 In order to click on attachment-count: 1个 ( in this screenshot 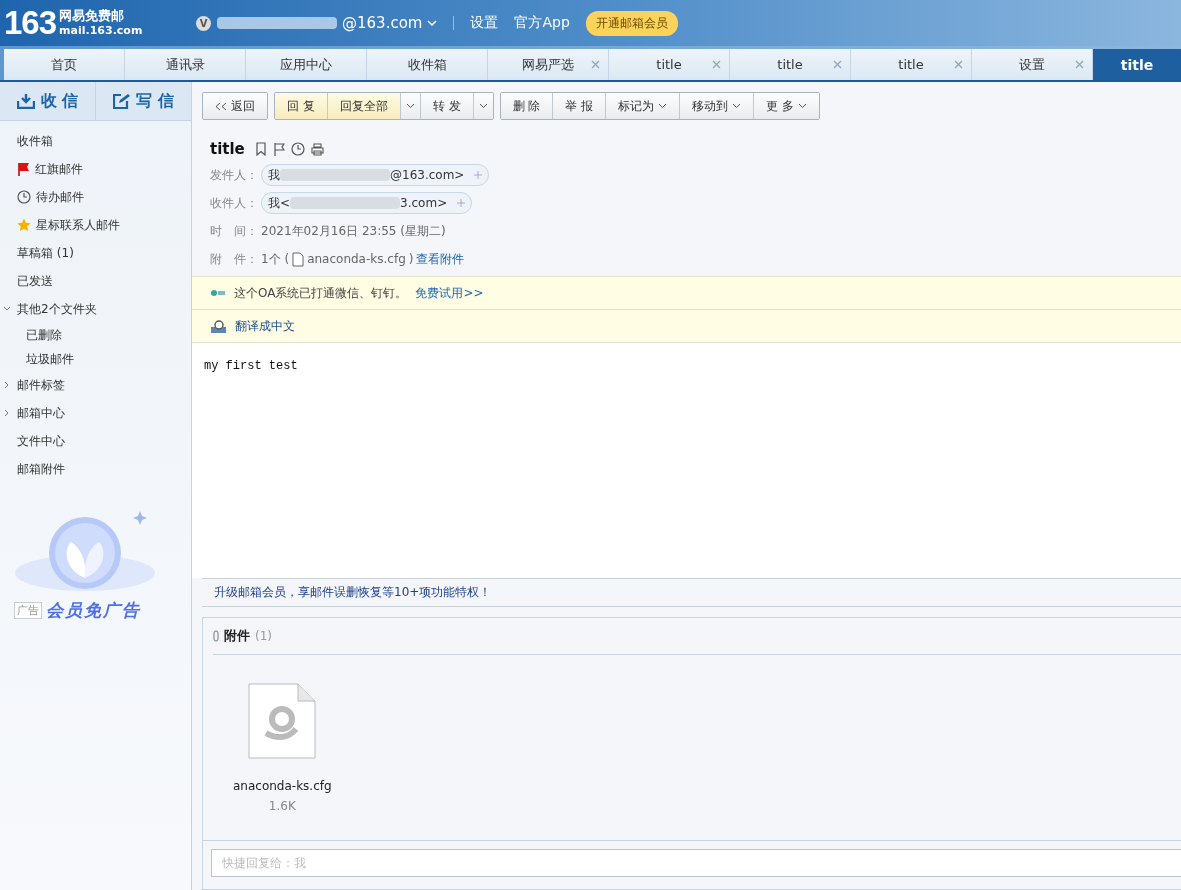, I will do `click(275, 259)`.